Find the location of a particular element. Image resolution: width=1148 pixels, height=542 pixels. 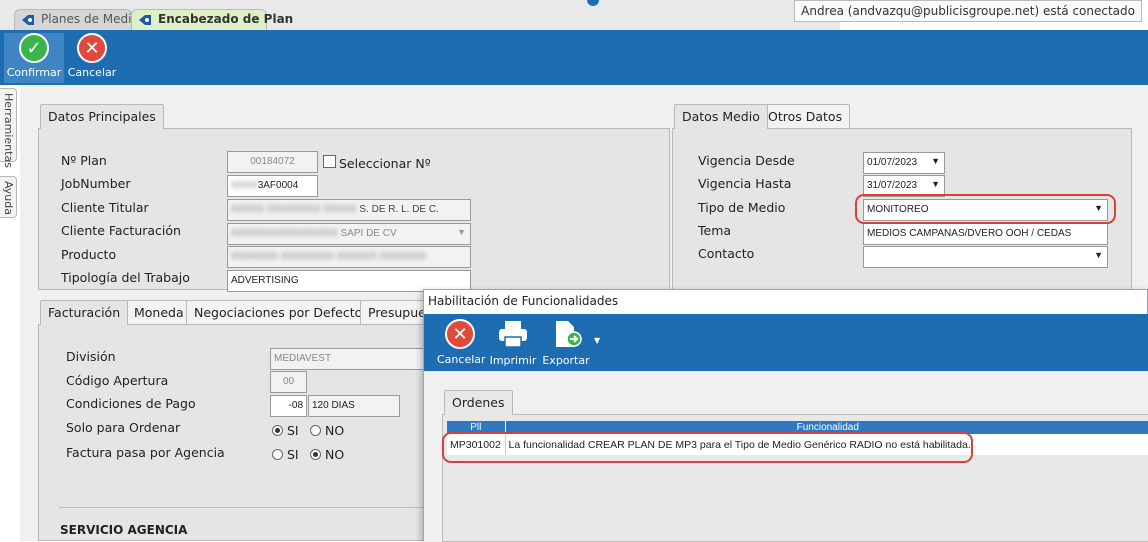

main-toolbar: ✓ Confirmar ✕ Cancelar is located at coordinates (574, 57).